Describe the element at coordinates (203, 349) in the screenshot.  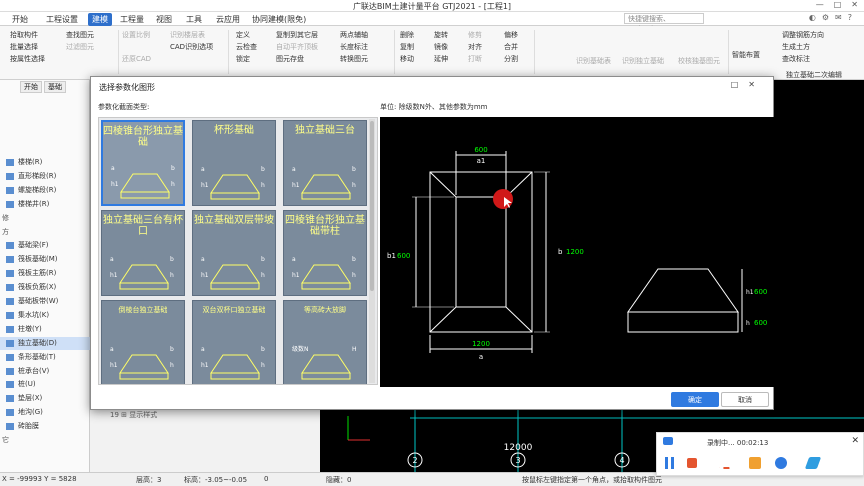
I see `dimension-label: a` at that location.